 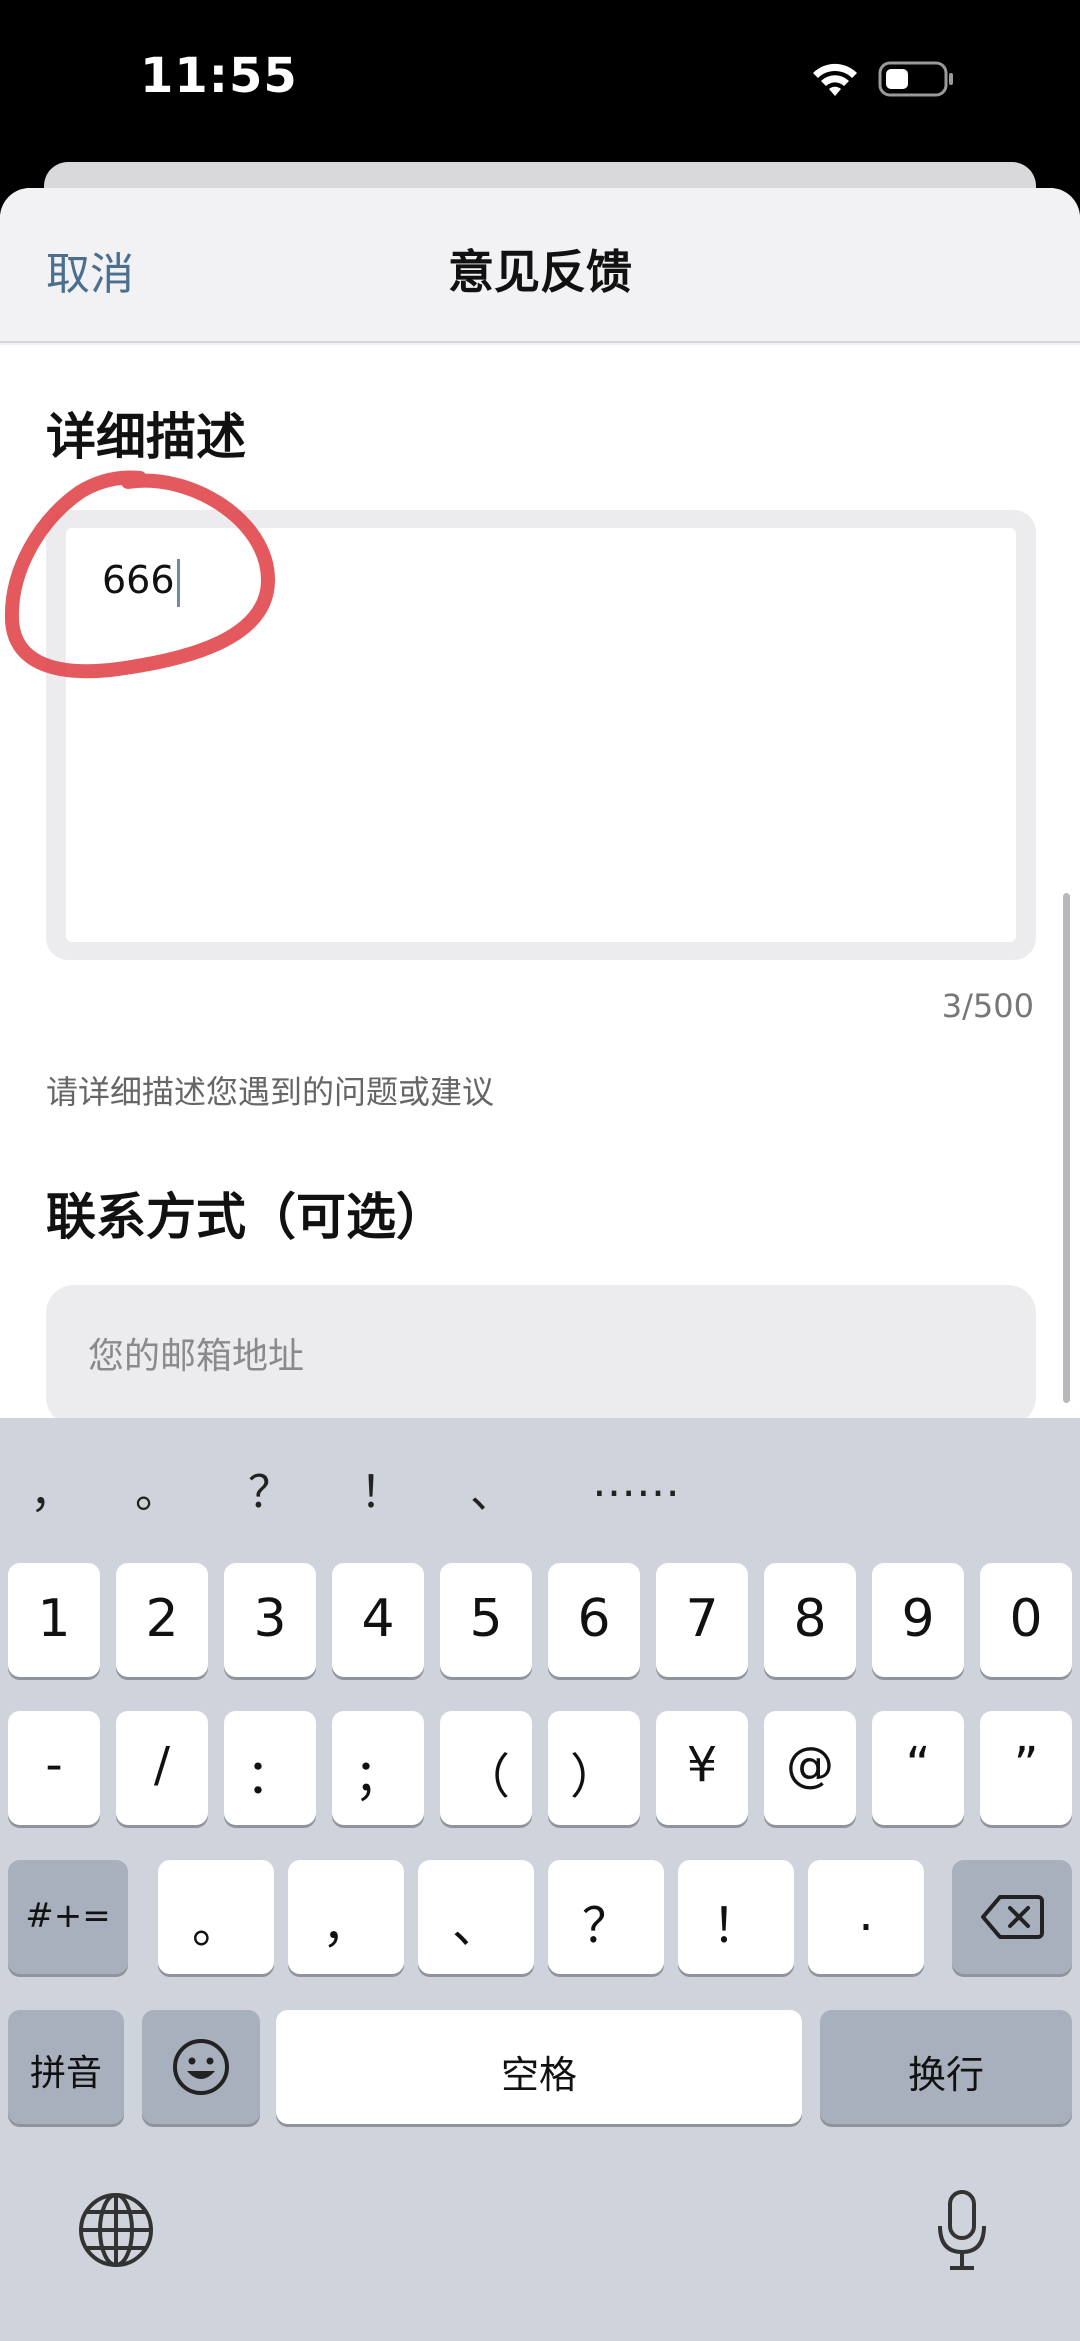 I want to click on key-right-quote: ”, so click(x=1026, y=1768).